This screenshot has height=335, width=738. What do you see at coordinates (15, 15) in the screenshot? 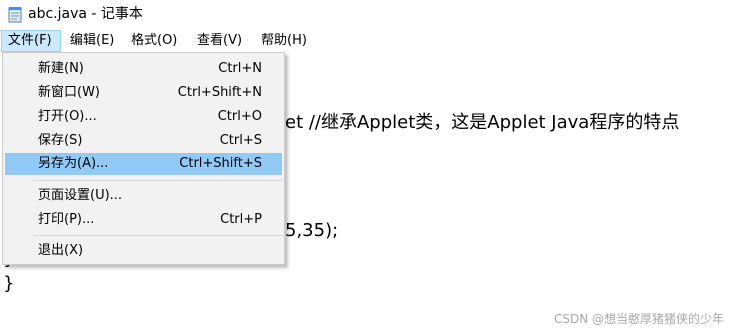
I see `notepad-icon` at bounding box center [15, 15].